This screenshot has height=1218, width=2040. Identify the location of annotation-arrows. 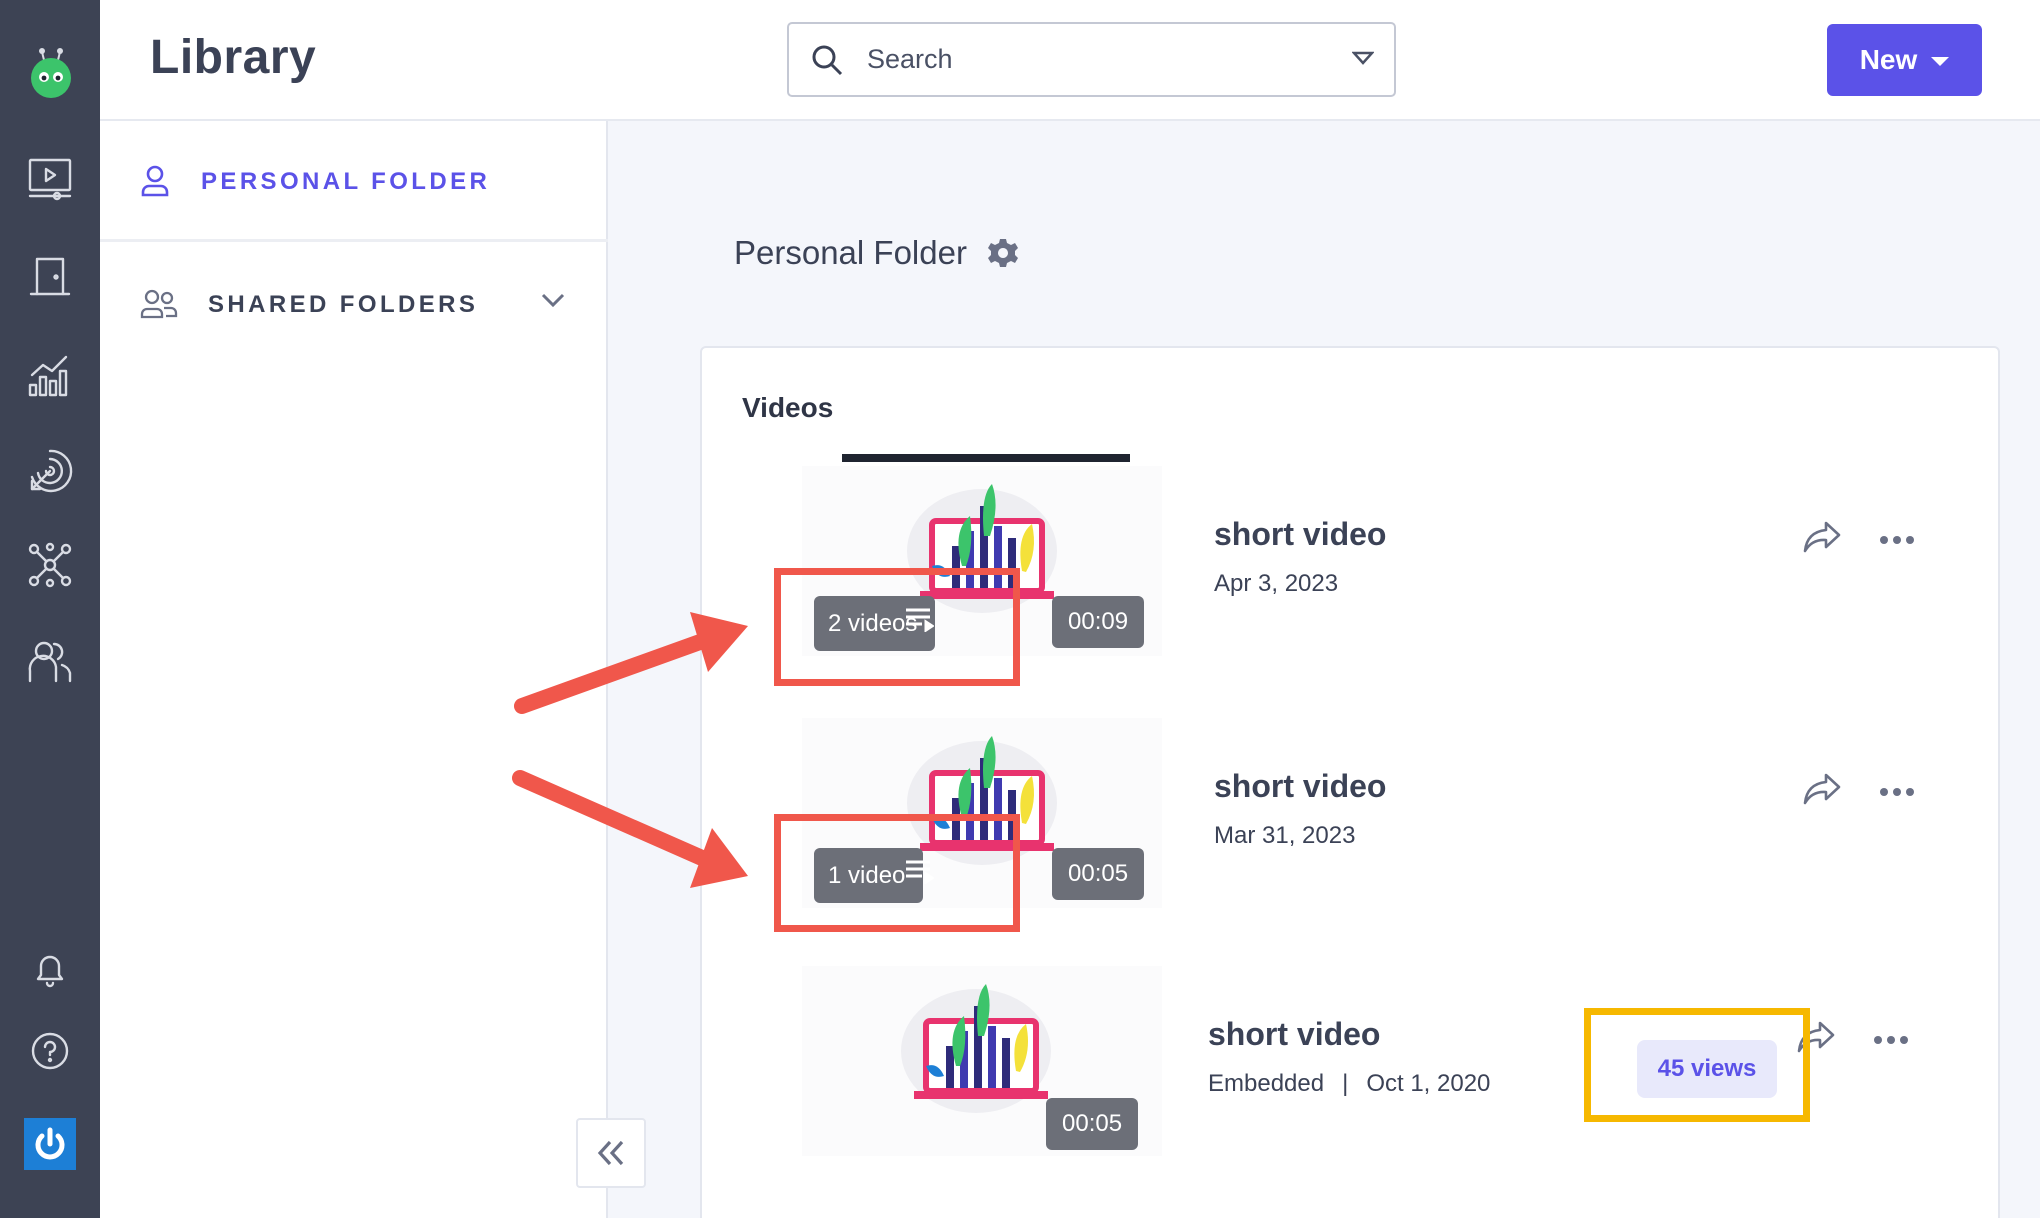
(630, 750).